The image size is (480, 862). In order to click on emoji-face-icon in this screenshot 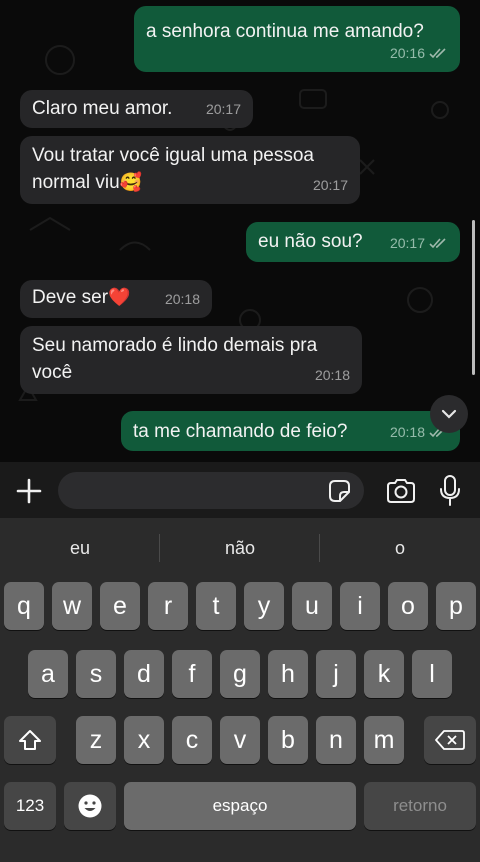, I will do `click(90, 806)`.